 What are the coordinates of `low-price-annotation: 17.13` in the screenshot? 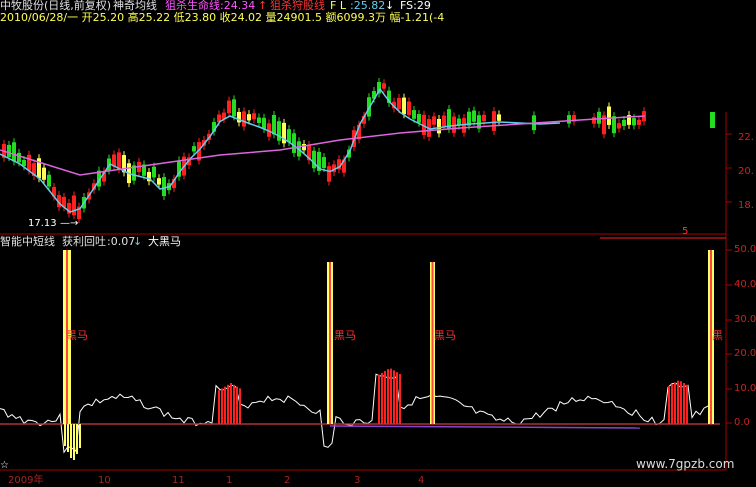 It's located at (42, 223).